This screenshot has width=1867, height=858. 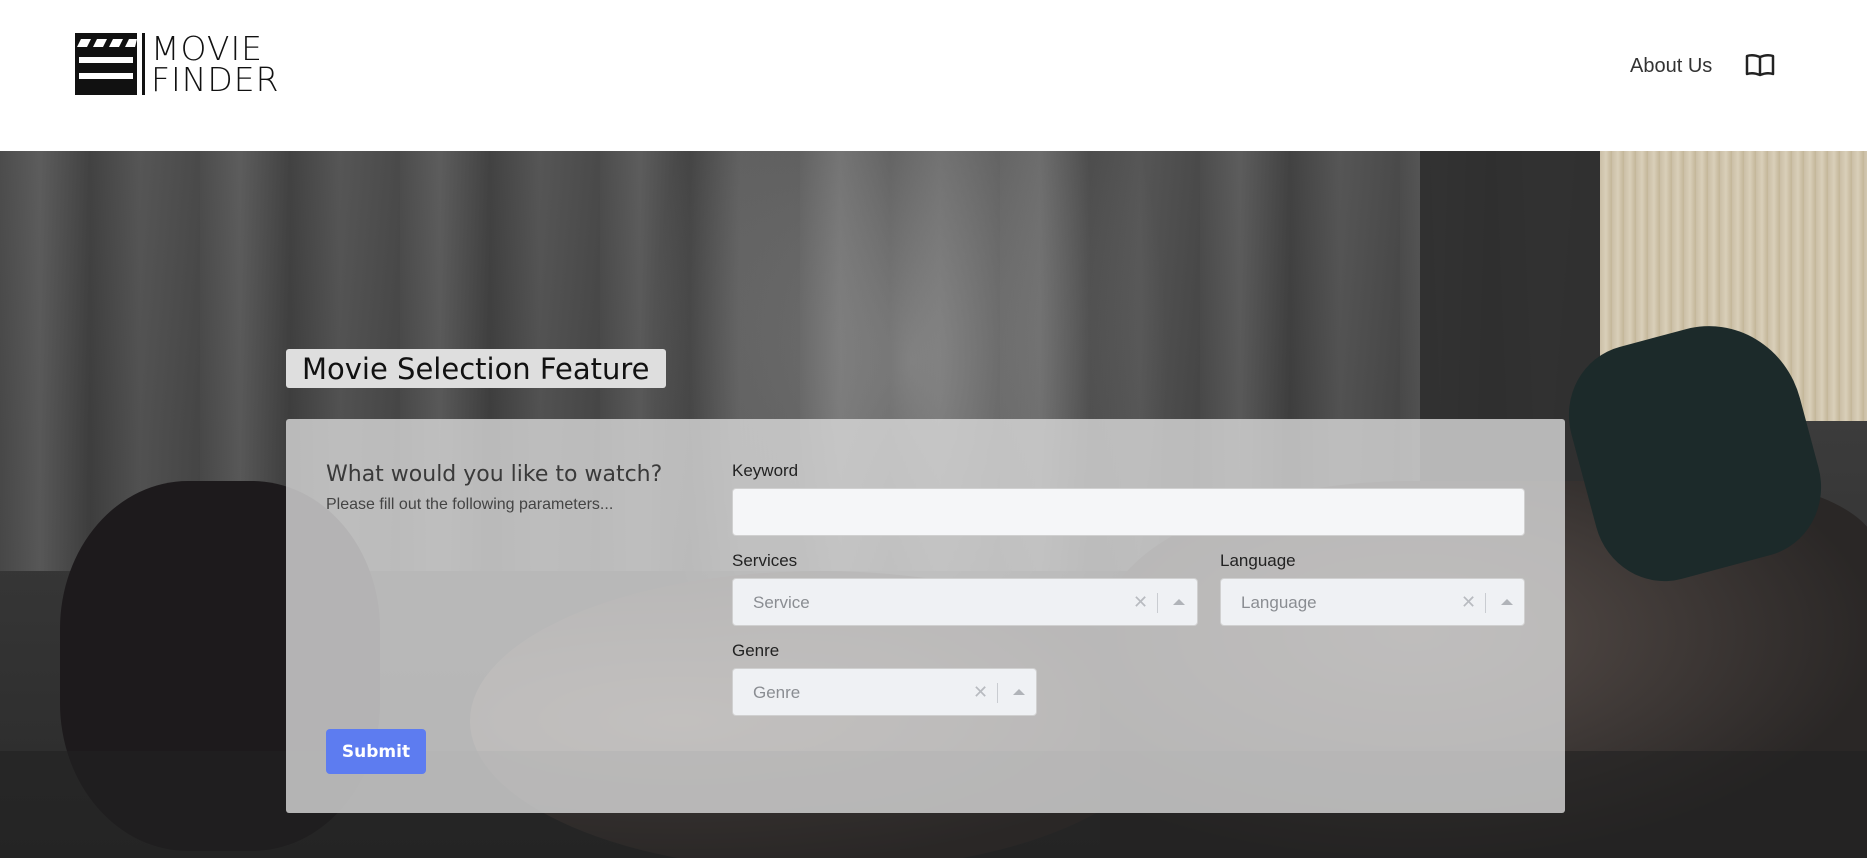 I want to click on book-open-icon, so click(x=1760, y=65).